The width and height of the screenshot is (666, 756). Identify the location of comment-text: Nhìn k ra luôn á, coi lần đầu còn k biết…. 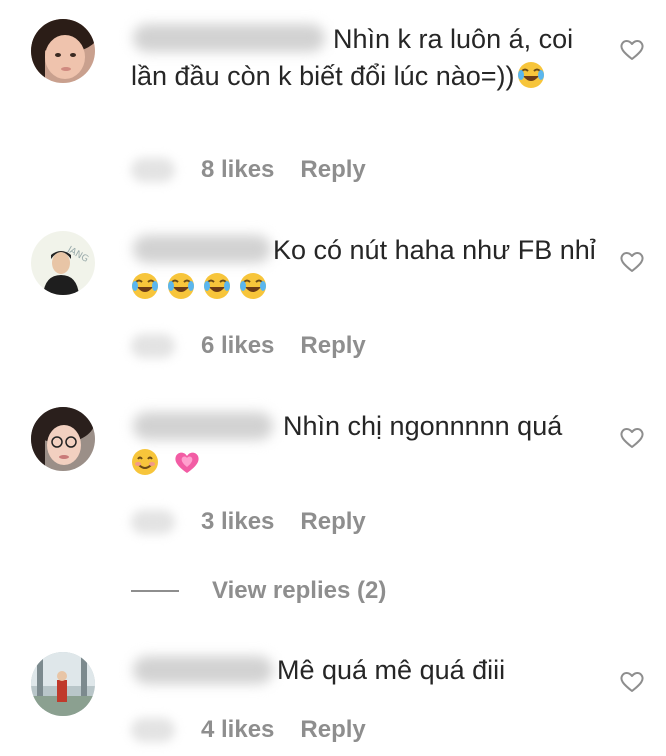
(366, 58).